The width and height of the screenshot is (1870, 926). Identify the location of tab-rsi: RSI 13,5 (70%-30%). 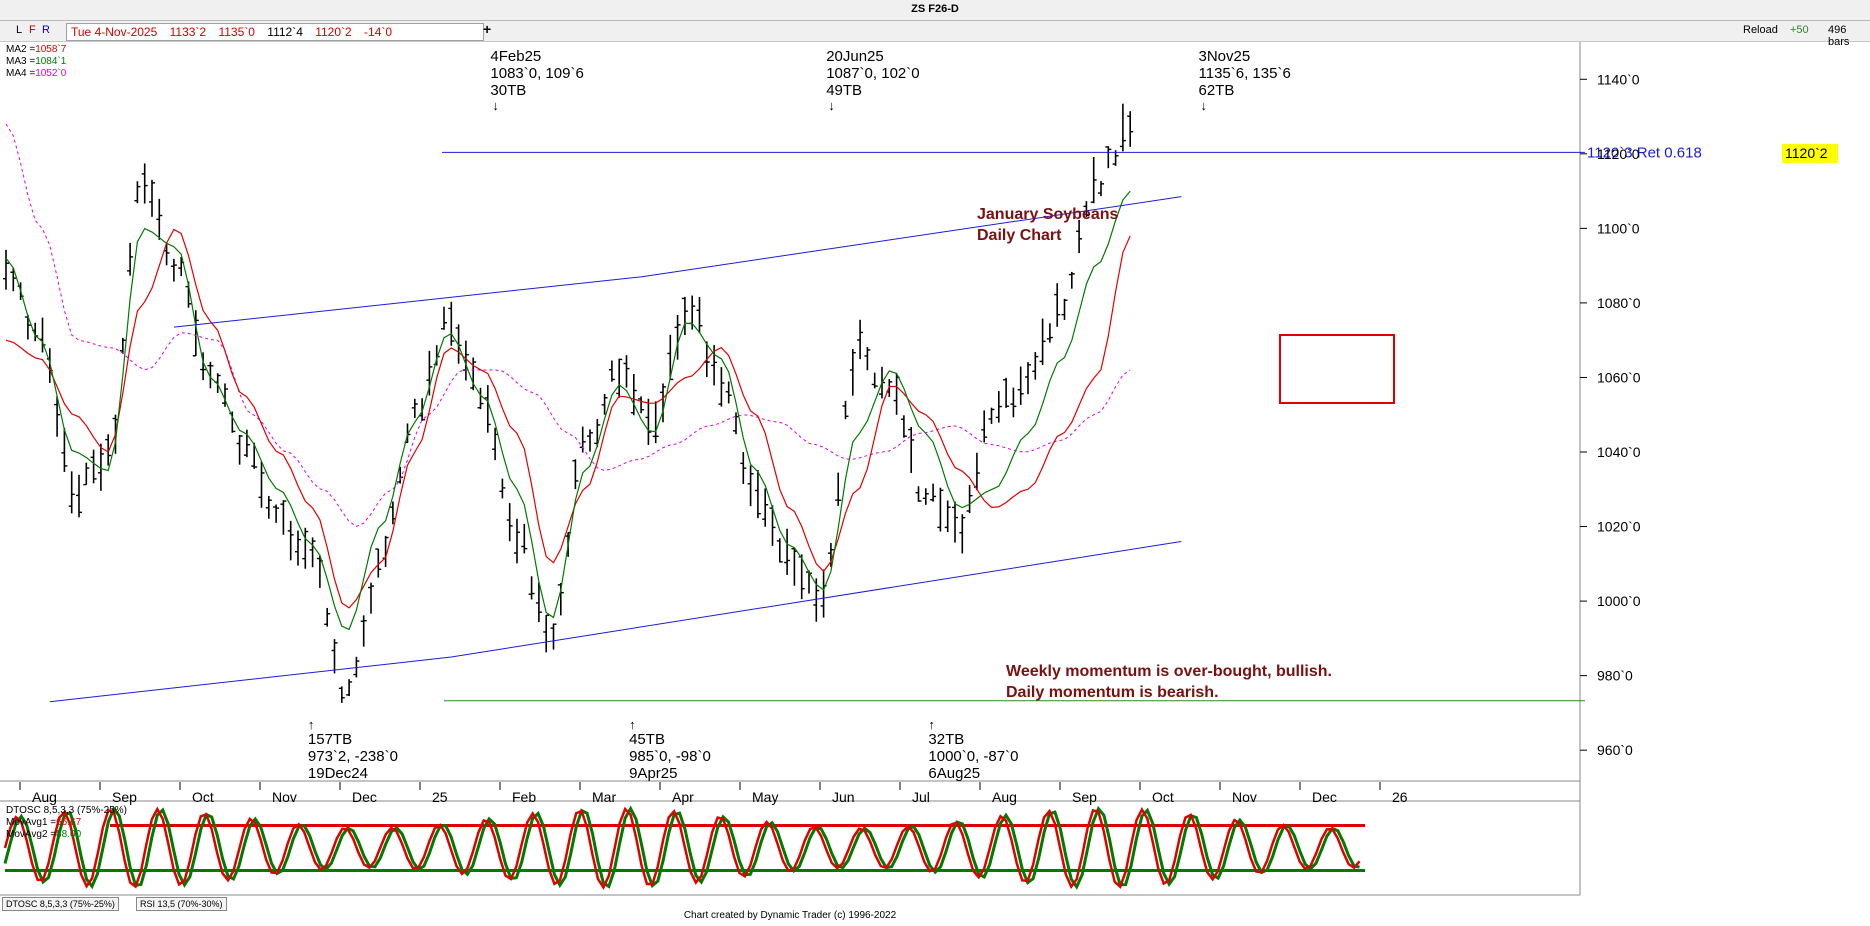
(181, 904).